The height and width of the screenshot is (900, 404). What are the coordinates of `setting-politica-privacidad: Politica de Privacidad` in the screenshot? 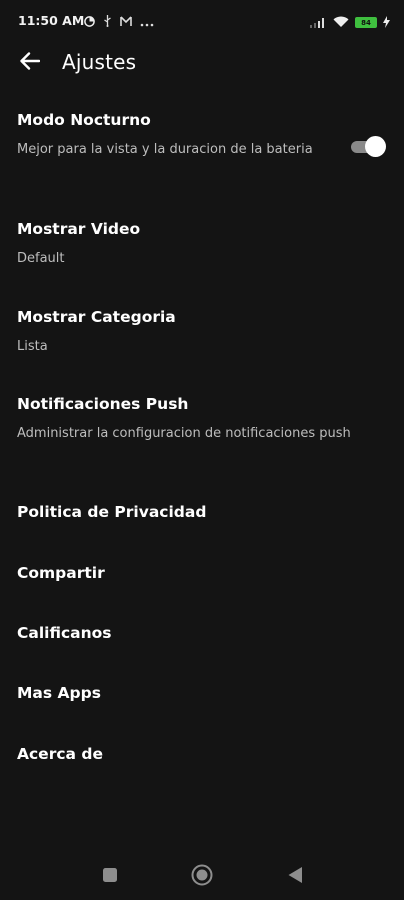 It's located at (202, 512).